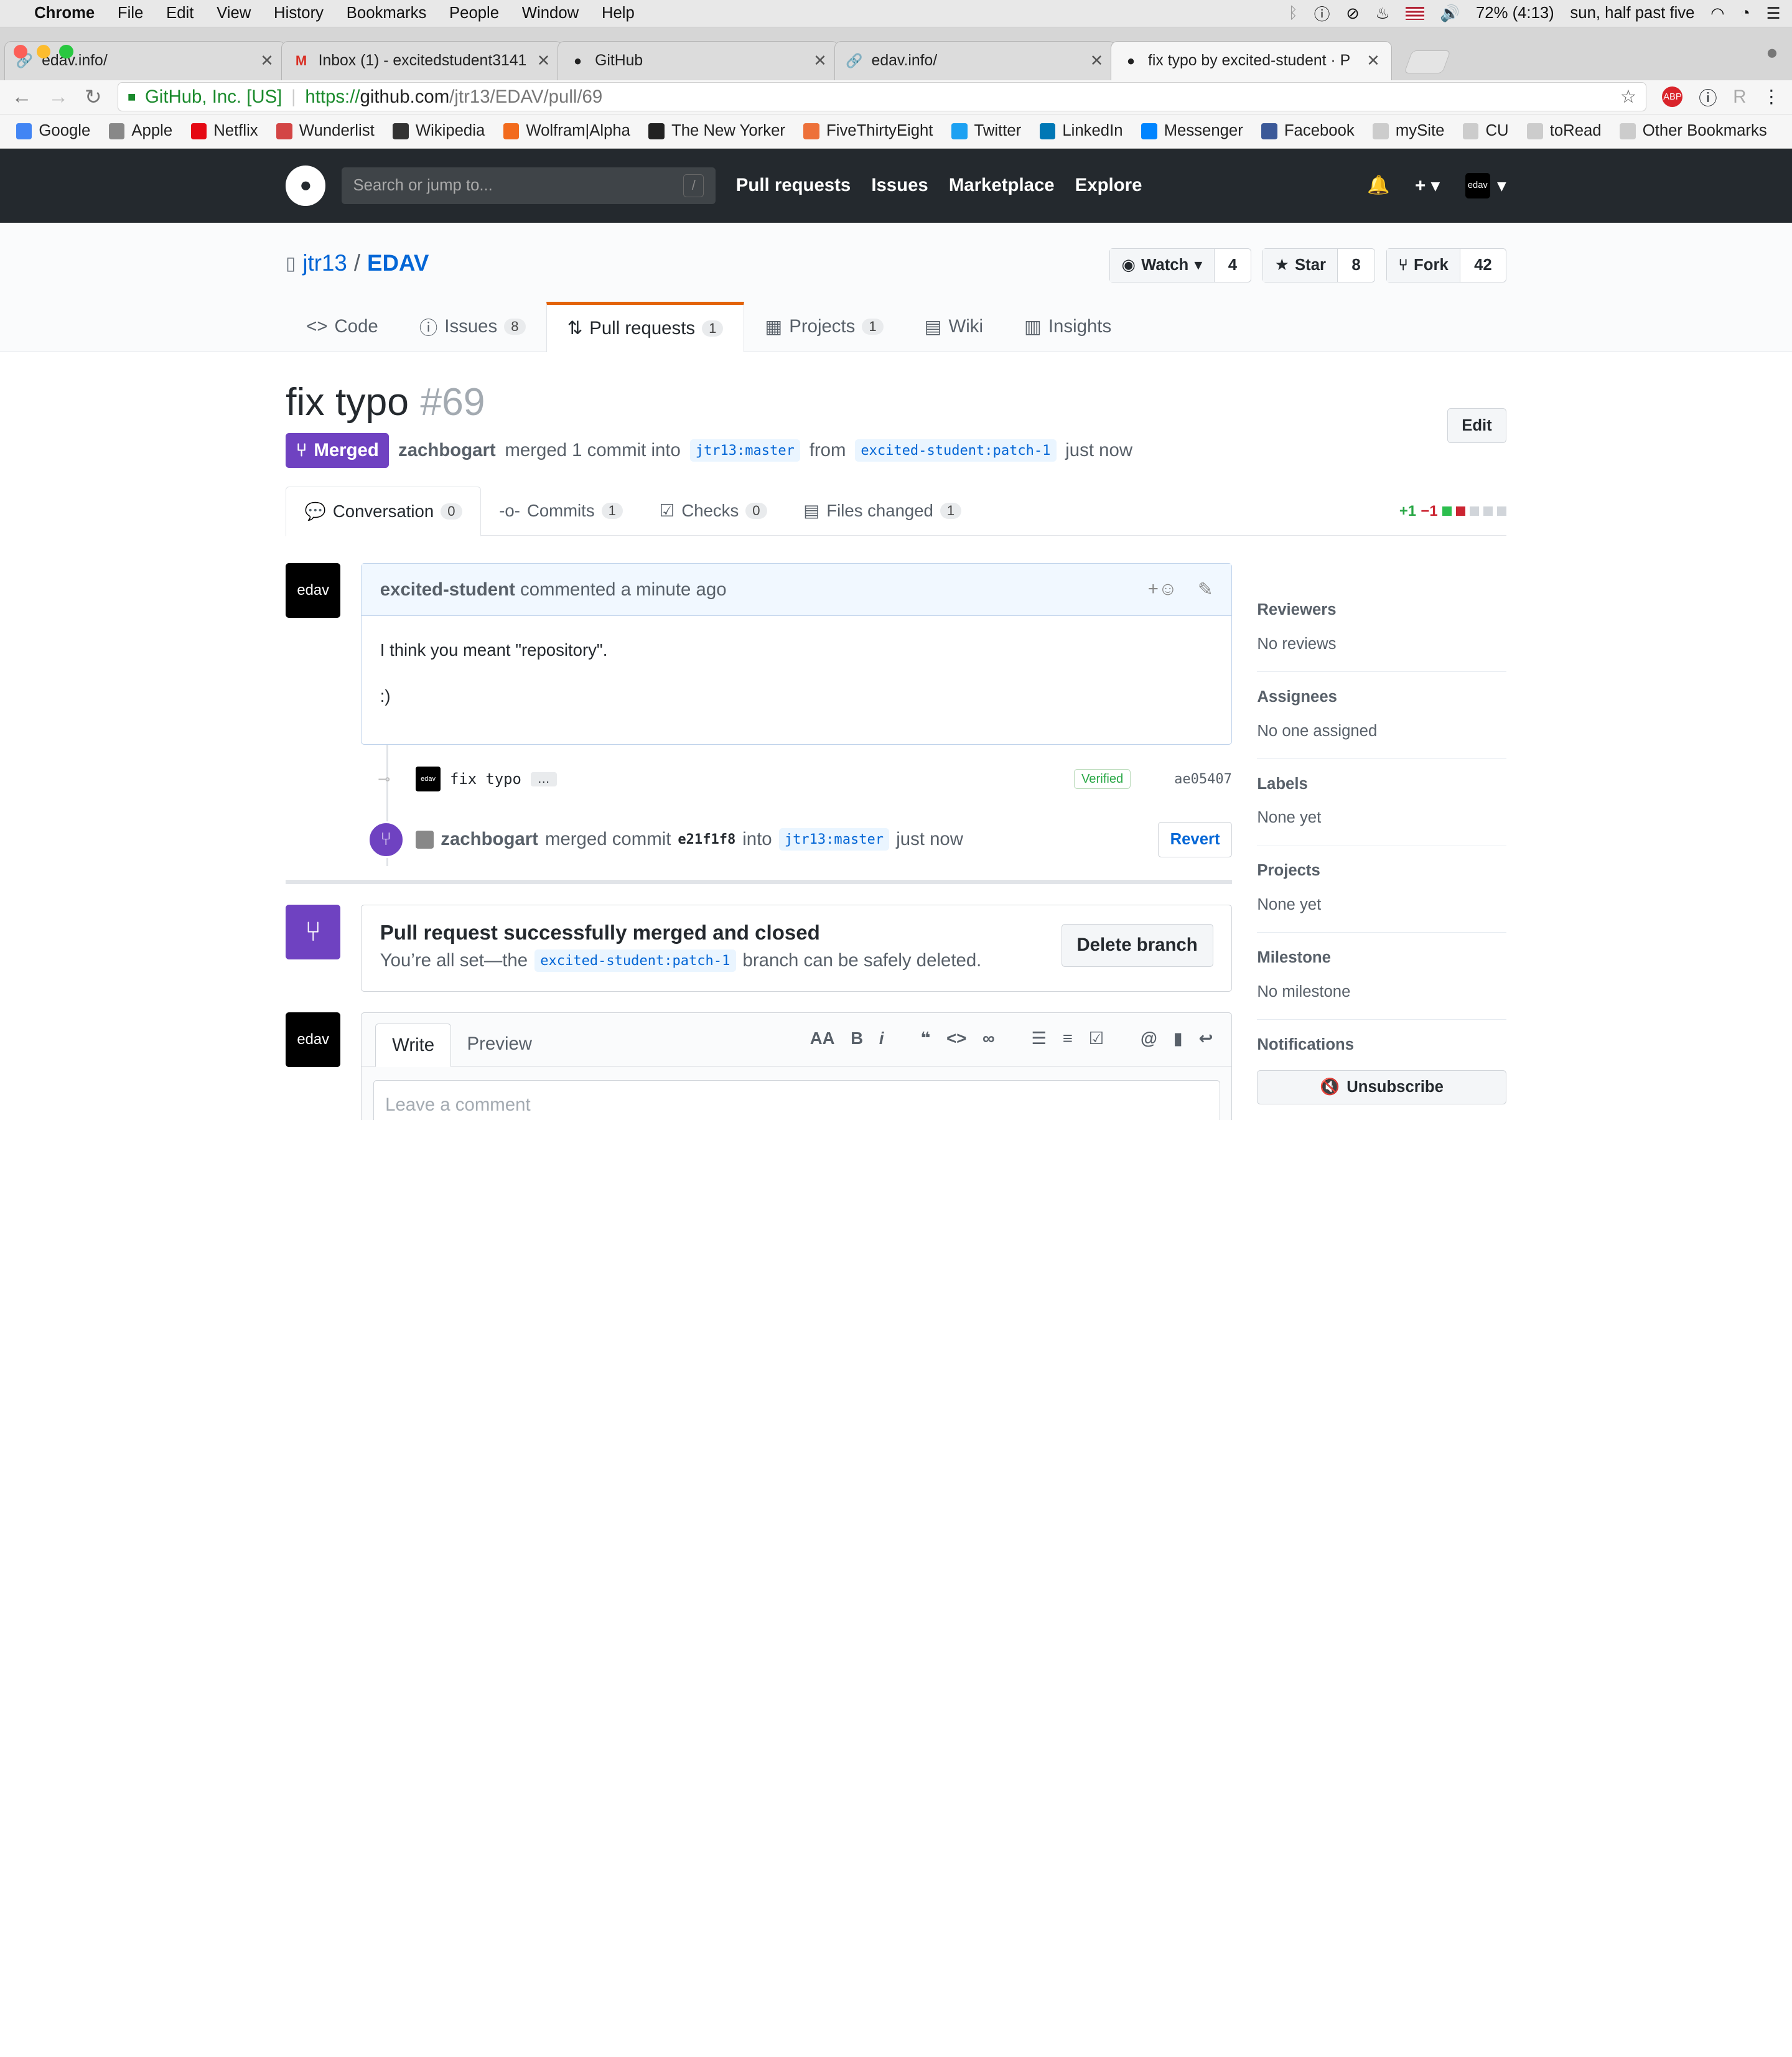 The image size is (1792, 2057). I want to click on browser-tab: M Inbox (1) - excitedstudent3141 ✕, so click(422, 60).